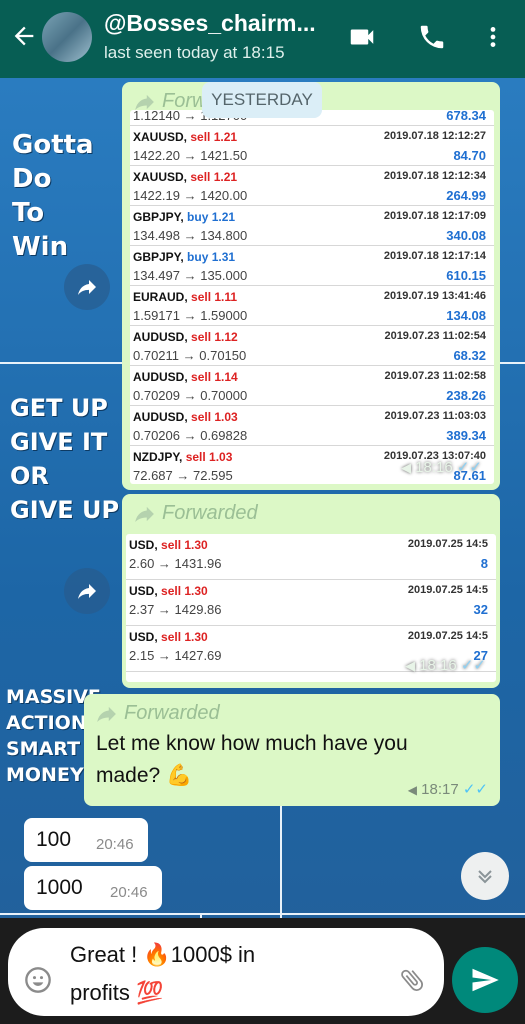 Image resolution: width=525 pixels, height=1024 pixels. I want to click on send-icon, so click(485, 980).